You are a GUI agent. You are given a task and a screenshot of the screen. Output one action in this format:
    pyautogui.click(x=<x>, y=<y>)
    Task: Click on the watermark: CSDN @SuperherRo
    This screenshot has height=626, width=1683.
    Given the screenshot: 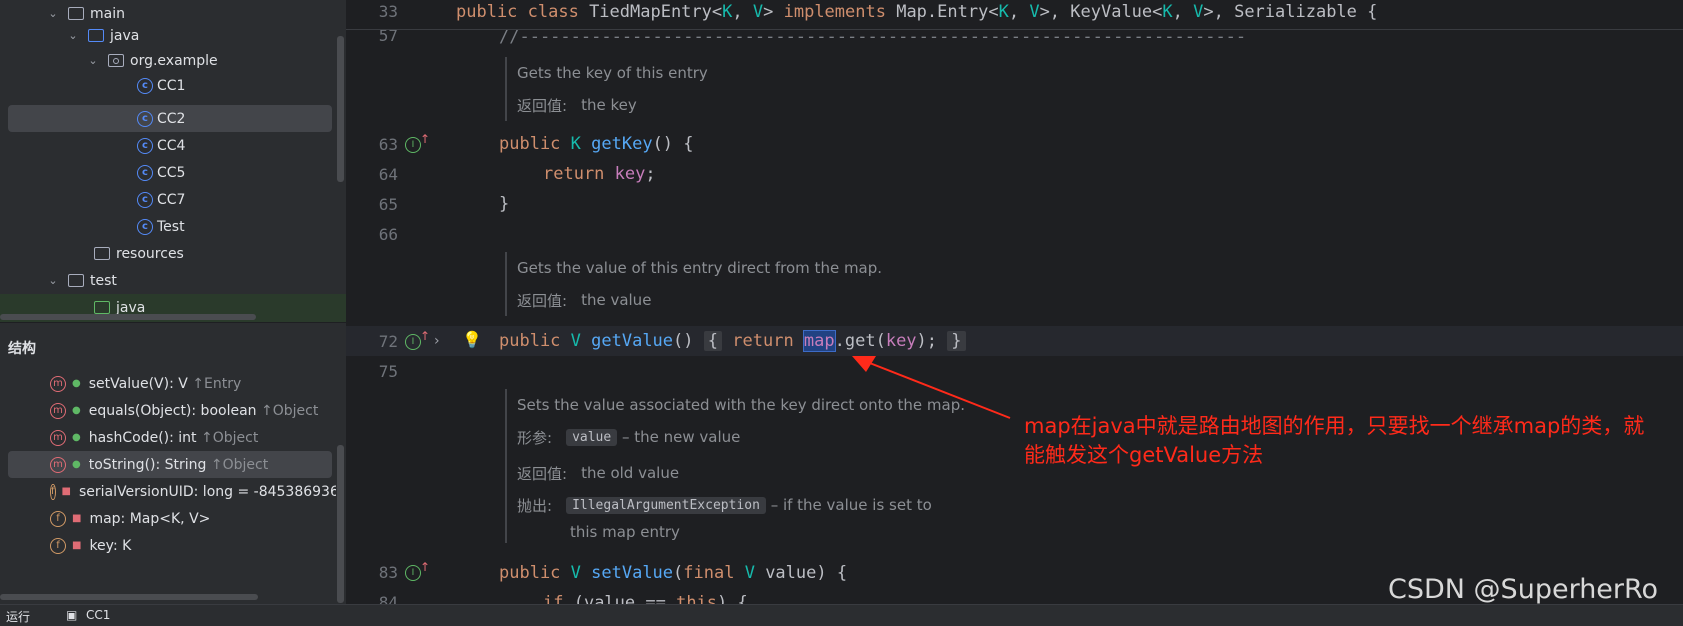 What is the action you would take?
    pyautogui.click(x=1523, y=589)
    